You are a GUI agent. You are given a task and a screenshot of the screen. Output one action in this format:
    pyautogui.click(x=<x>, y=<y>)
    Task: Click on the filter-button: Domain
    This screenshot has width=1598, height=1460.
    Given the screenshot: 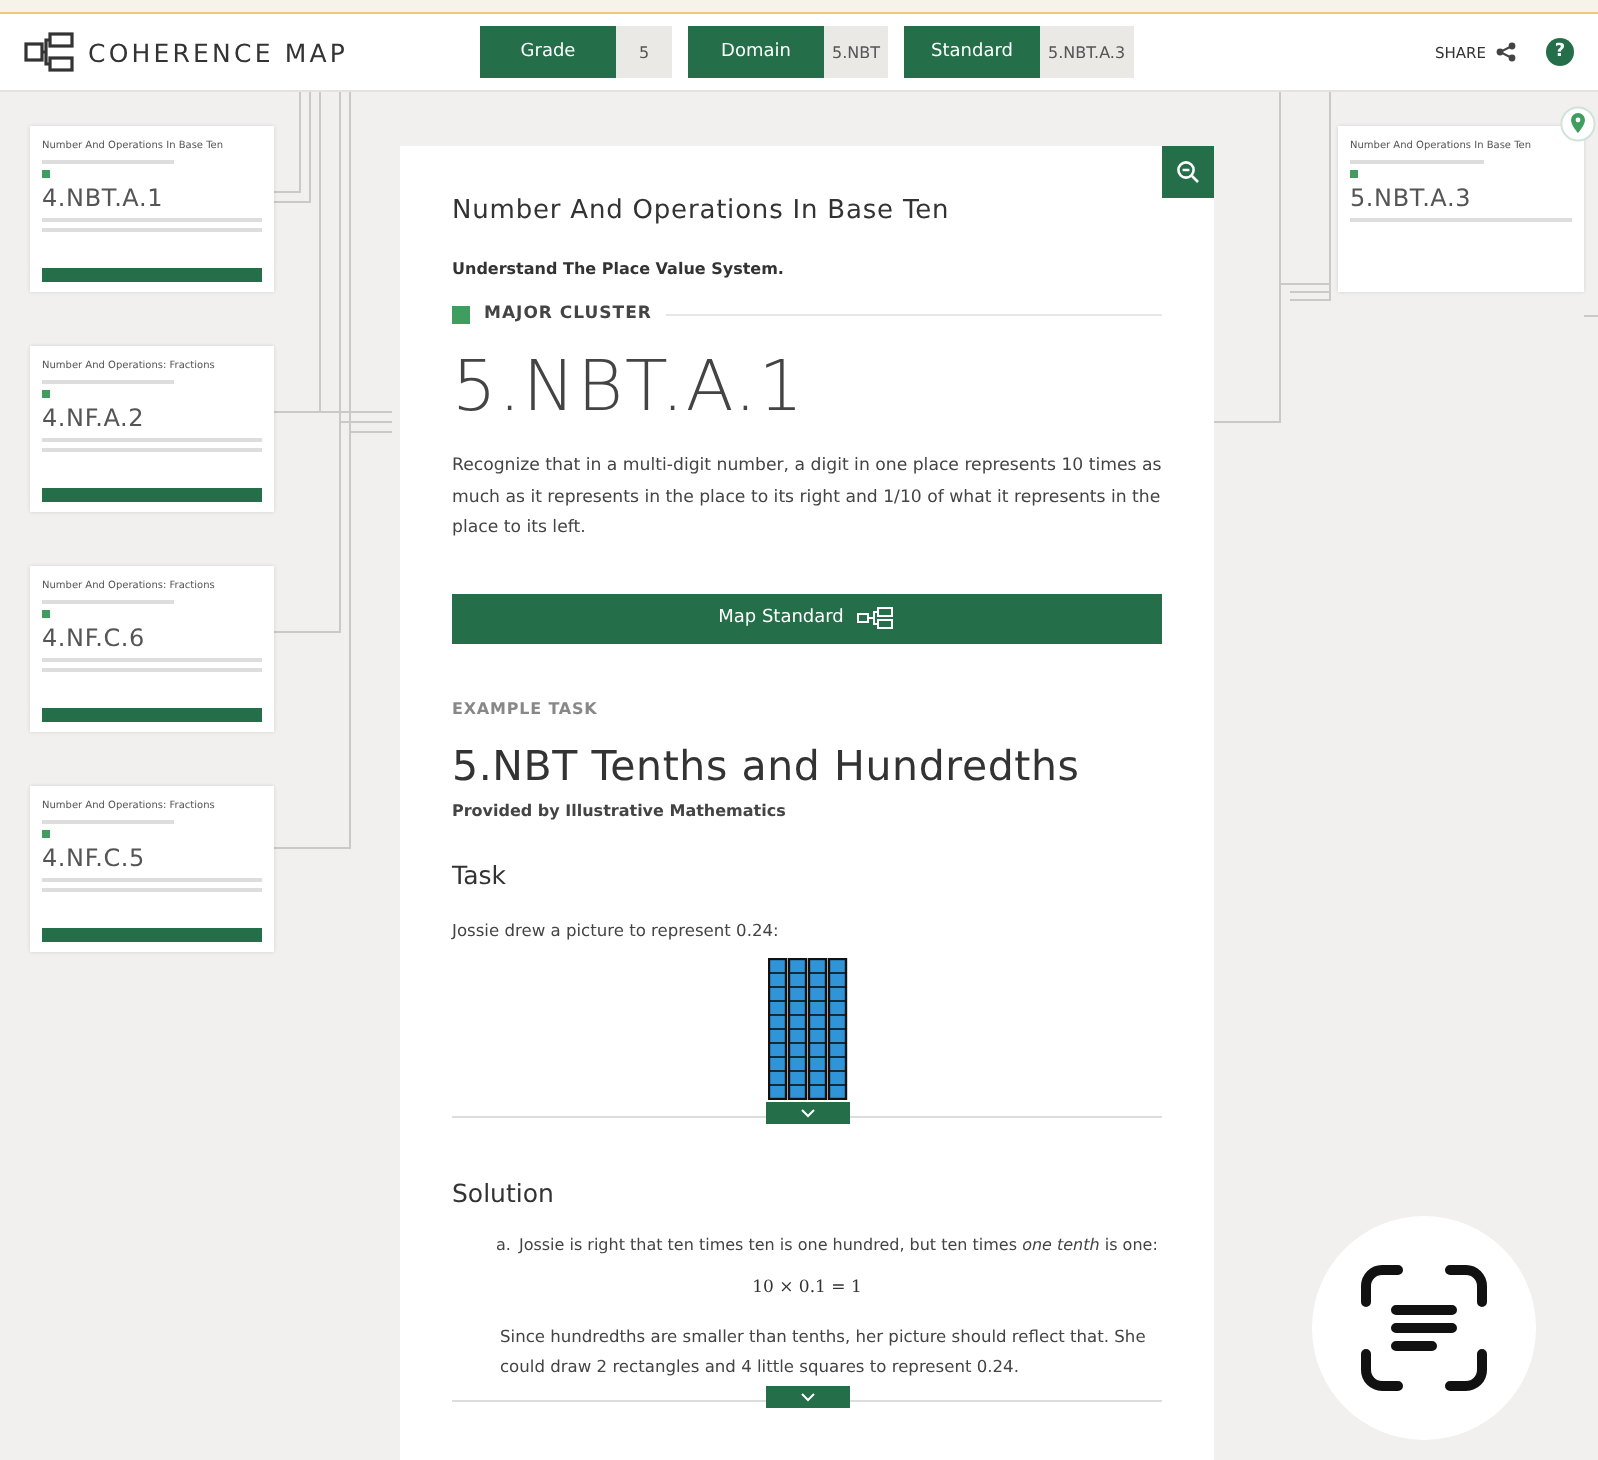 What is the action you would take?
    pyautogui.click(x=756, y=52)
    